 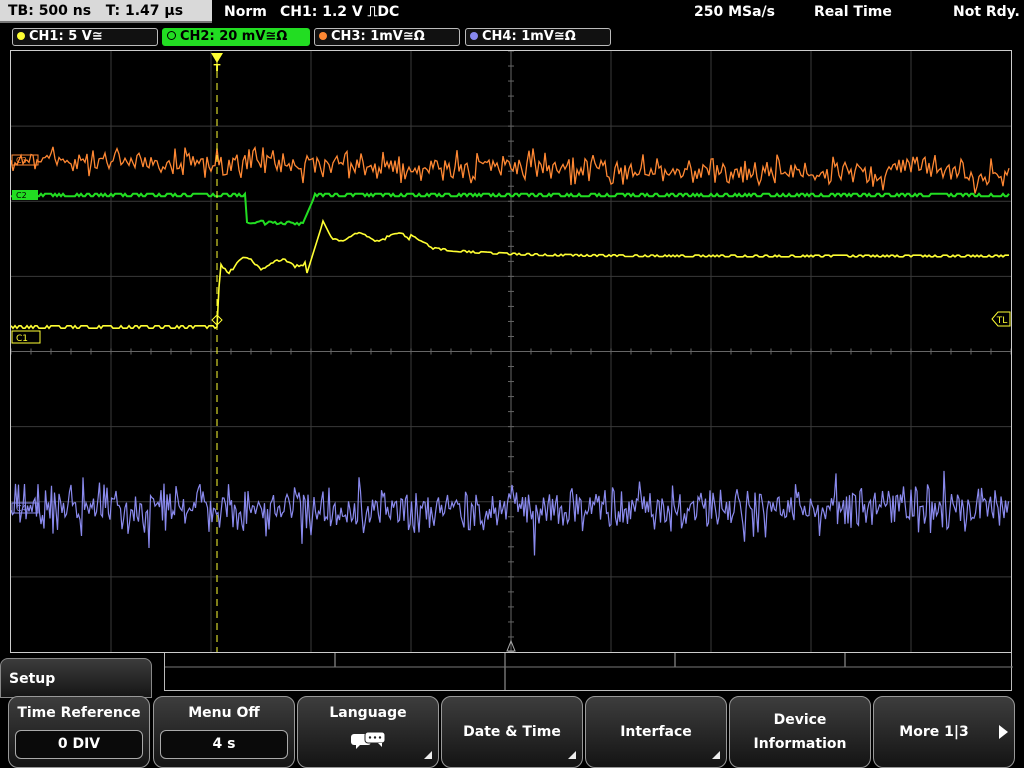 I want to click on menu-off-button: Menu Off 4 s, so click(x=224, y=732).